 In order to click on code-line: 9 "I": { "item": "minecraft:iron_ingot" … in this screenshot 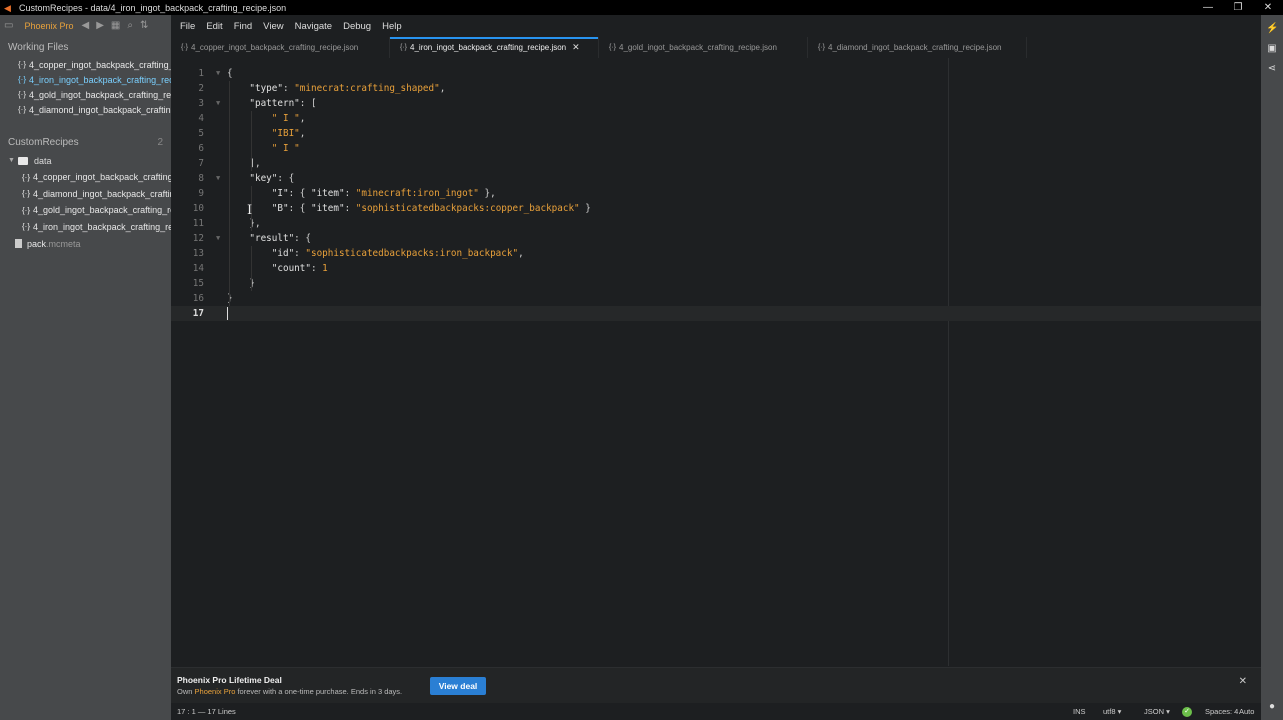, I will do `click(716, 193)`.